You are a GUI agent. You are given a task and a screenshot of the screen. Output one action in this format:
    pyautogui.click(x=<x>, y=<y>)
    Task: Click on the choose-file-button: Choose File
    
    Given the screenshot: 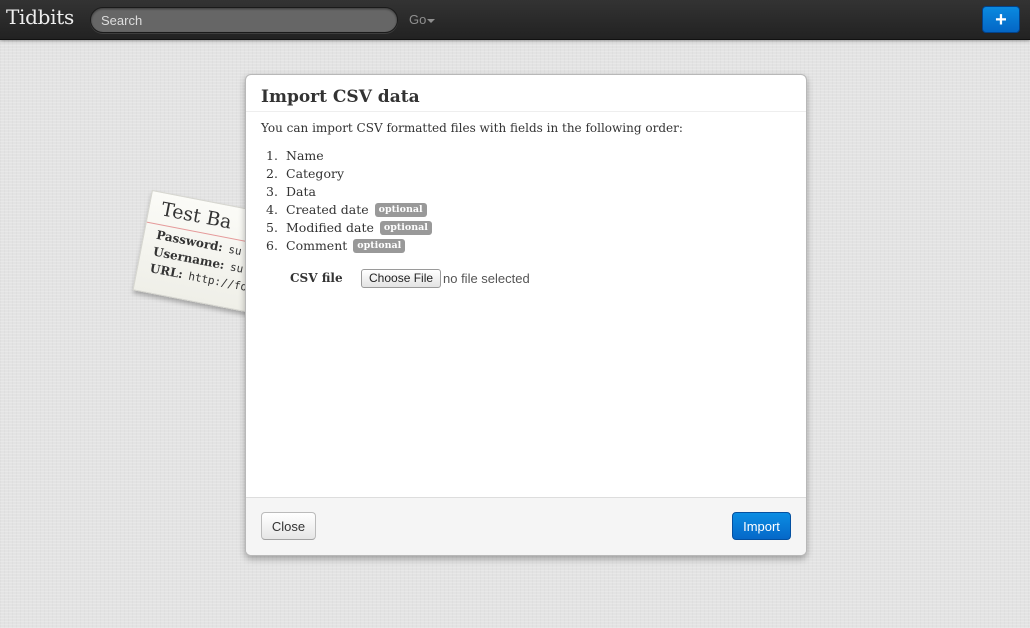 What is the action you would take?
    pyautogui.click(x=401, y=278)
    